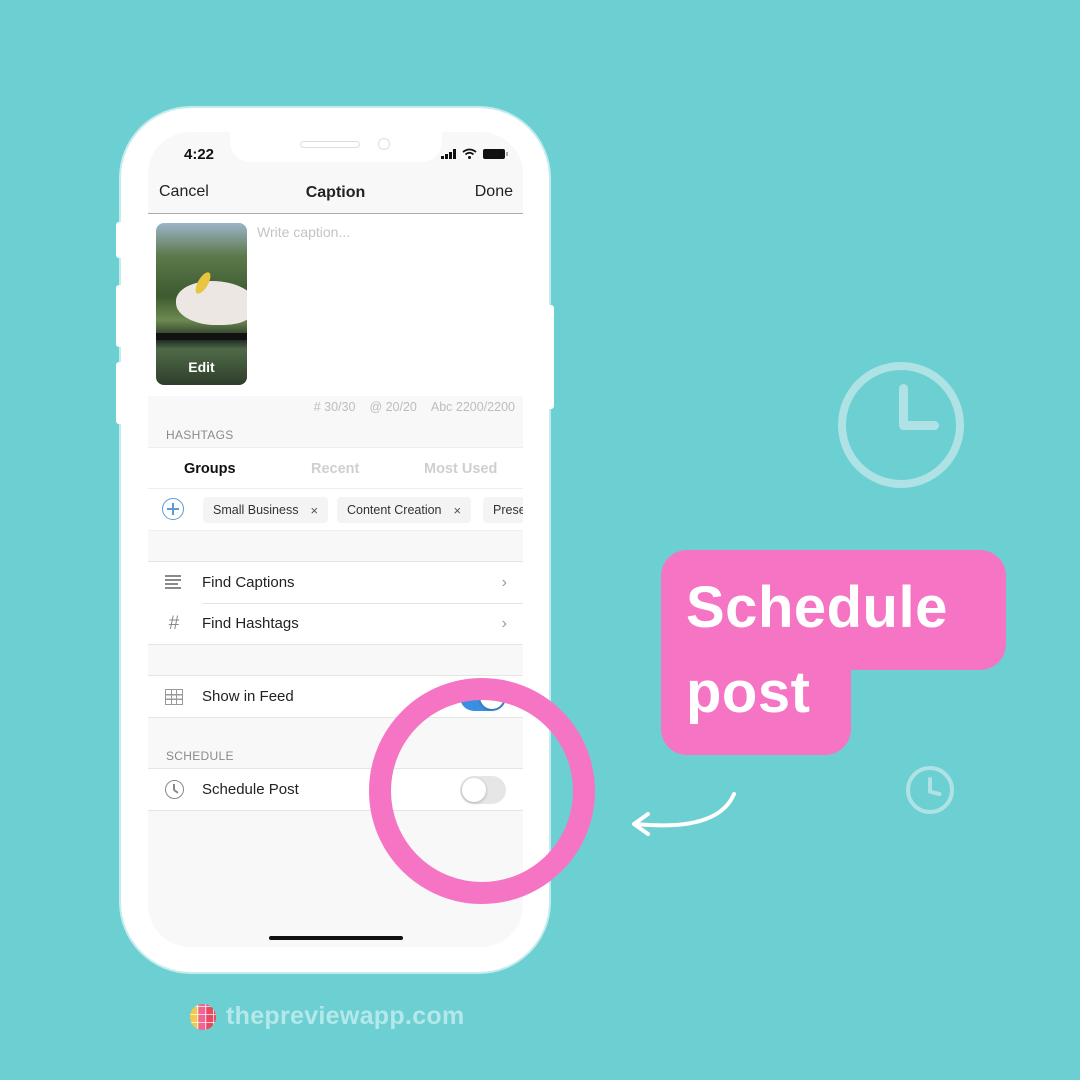 This screenshot has height=1080, width=1080. I want to click on chip-label: Small Business, so click(256, 510).